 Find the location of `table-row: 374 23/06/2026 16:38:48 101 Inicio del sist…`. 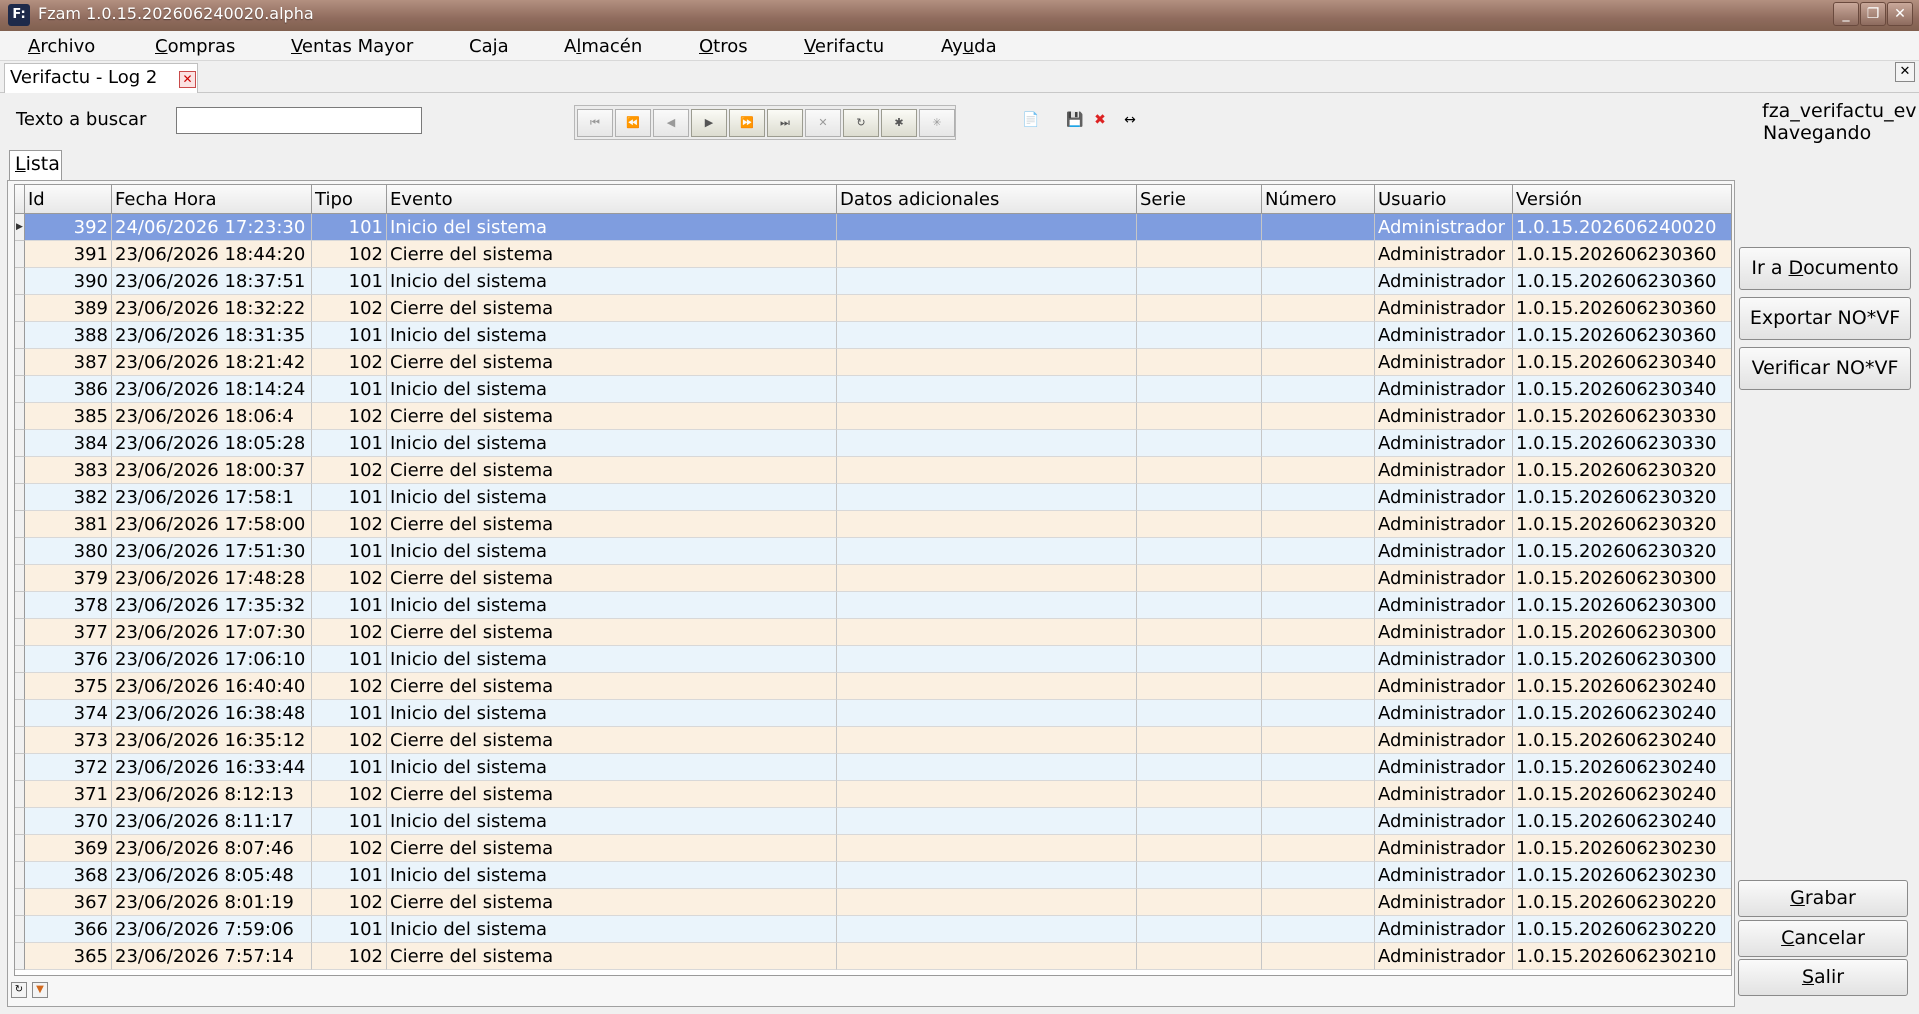

table-row: 374 23/06/2026 16:38:48 101 Inicio del sist… is located at coordinates (873, 713).